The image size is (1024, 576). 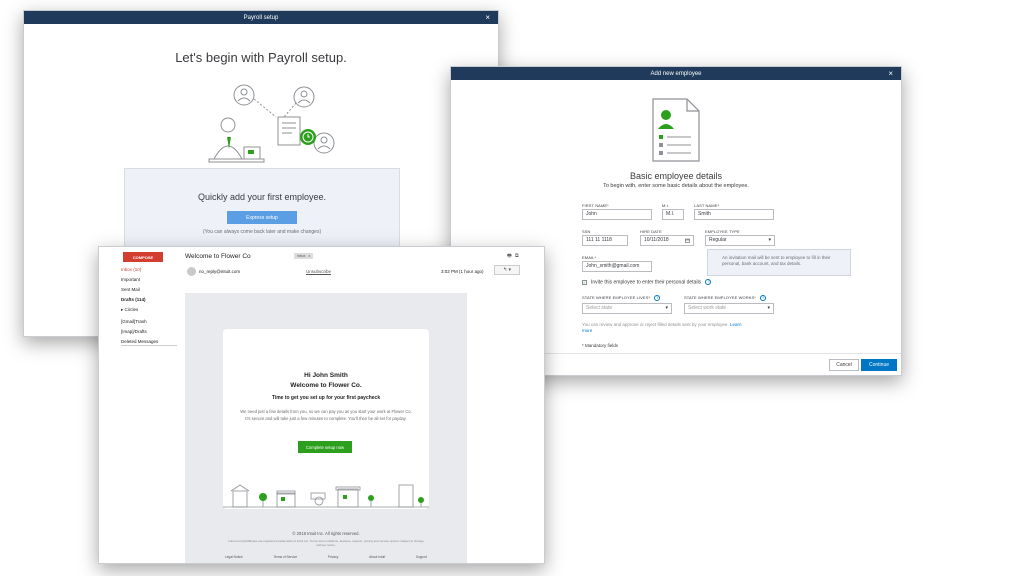 I want to click on popout-icon: ⧉, so click(x=517, y=256).